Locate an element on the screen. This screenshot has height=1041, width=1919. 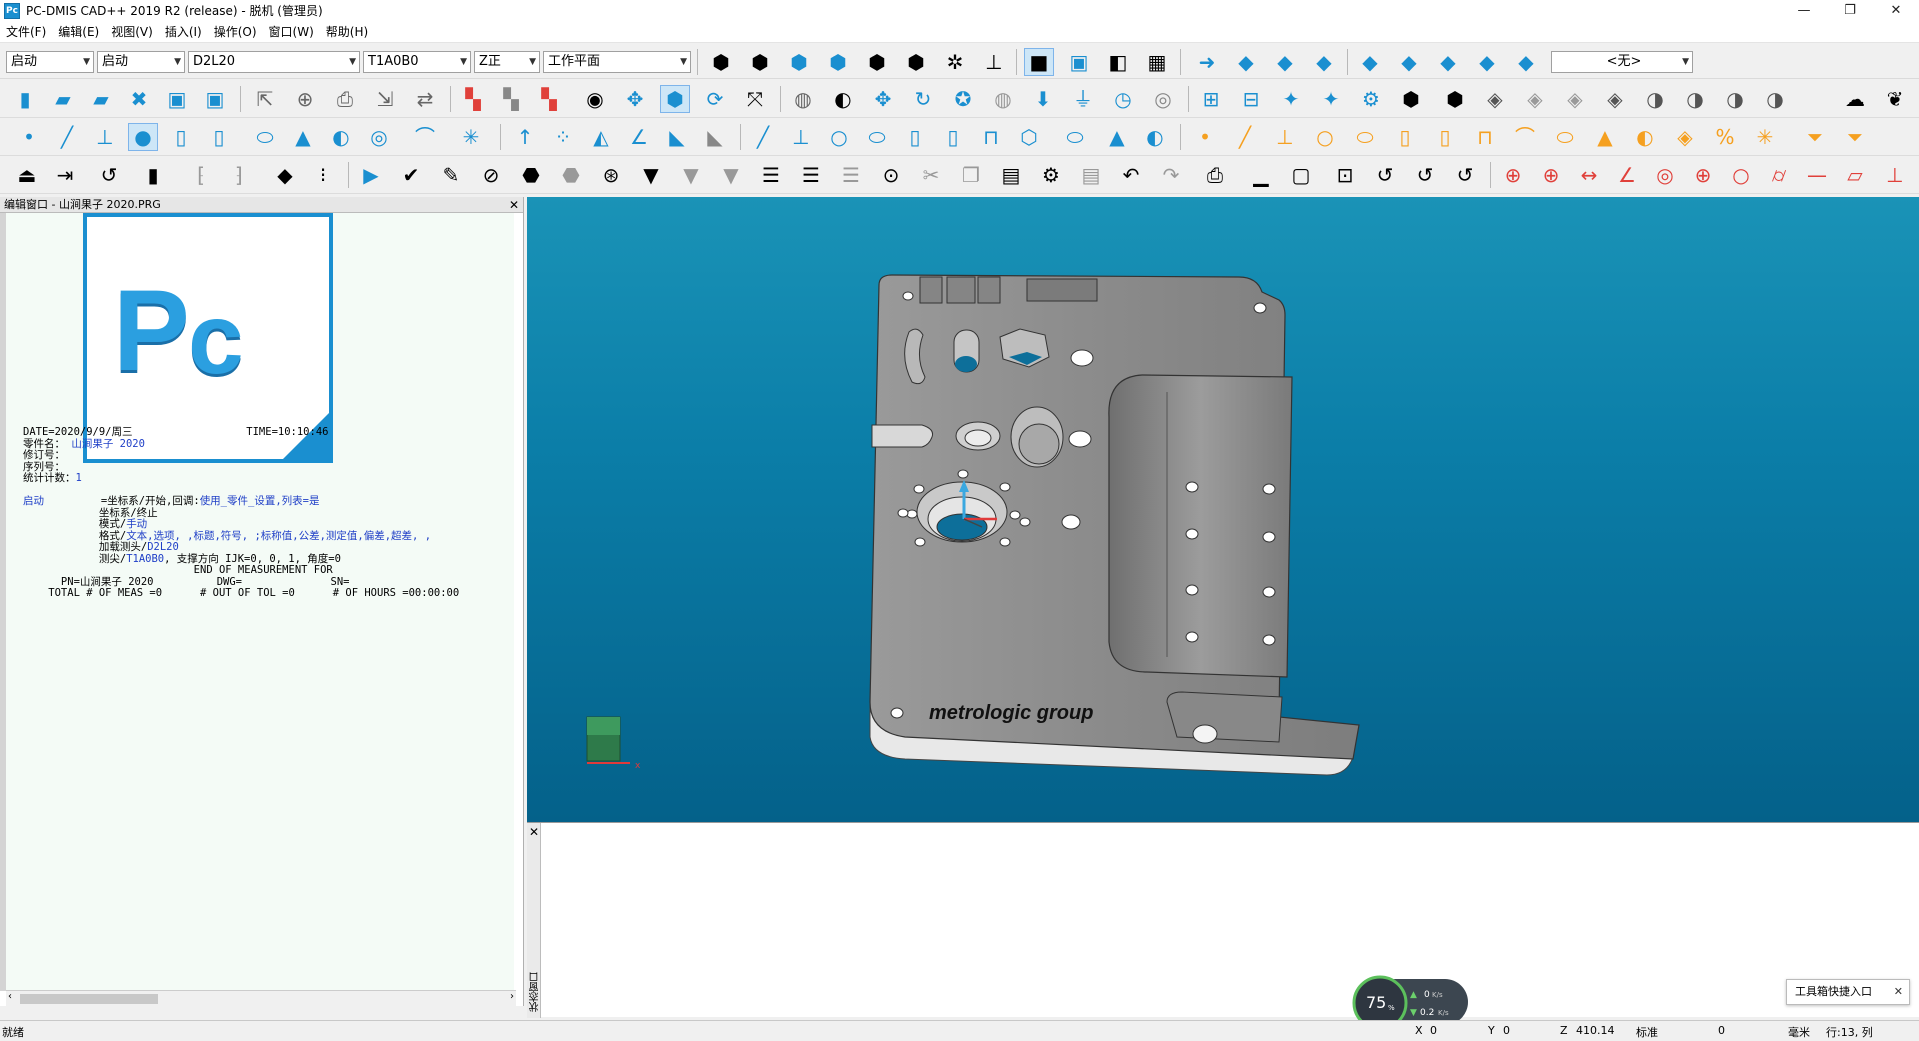
settings-paste-icon: ⚙ is located at coordinates (1051, 175).